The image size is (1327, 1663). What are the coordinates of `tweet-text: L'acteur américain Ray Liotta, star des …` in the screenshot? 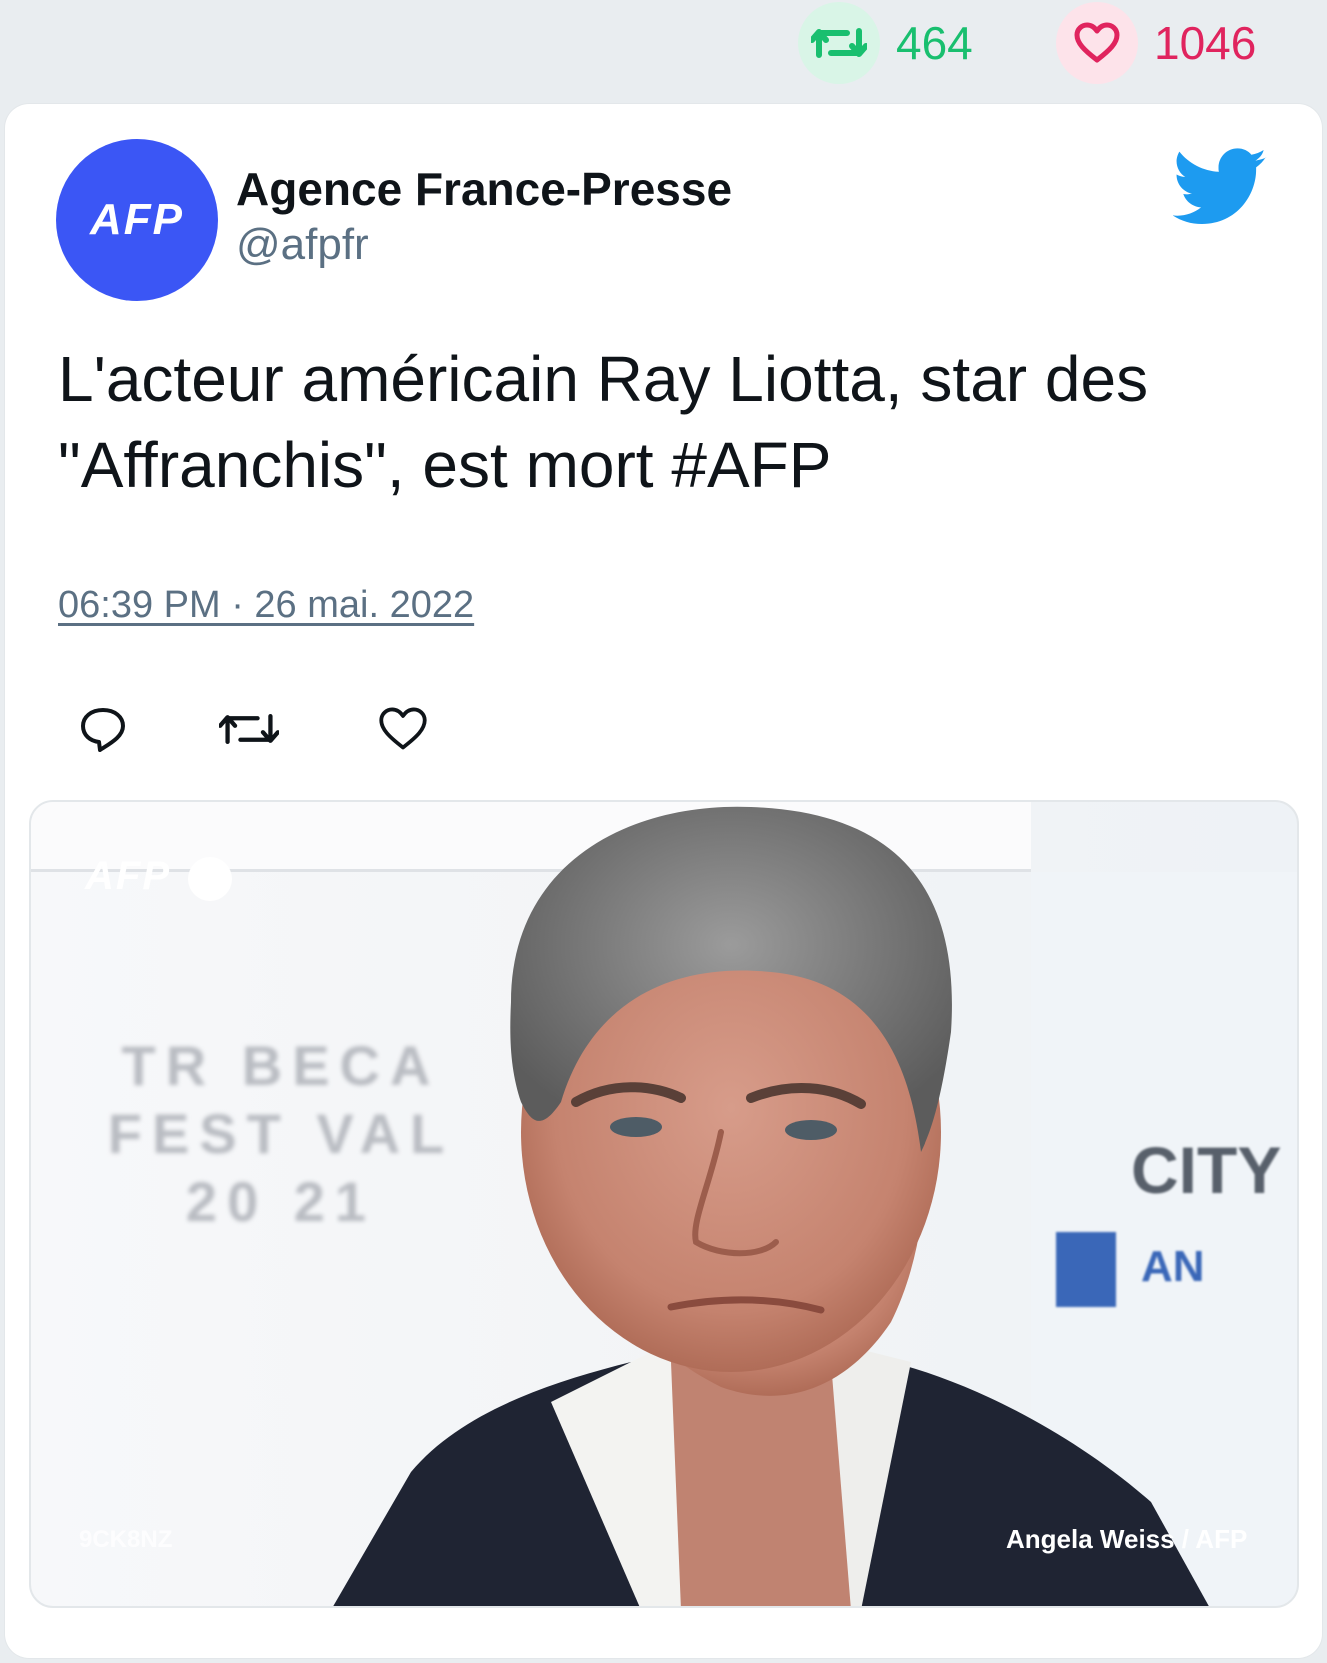 It's located at (603, 422).